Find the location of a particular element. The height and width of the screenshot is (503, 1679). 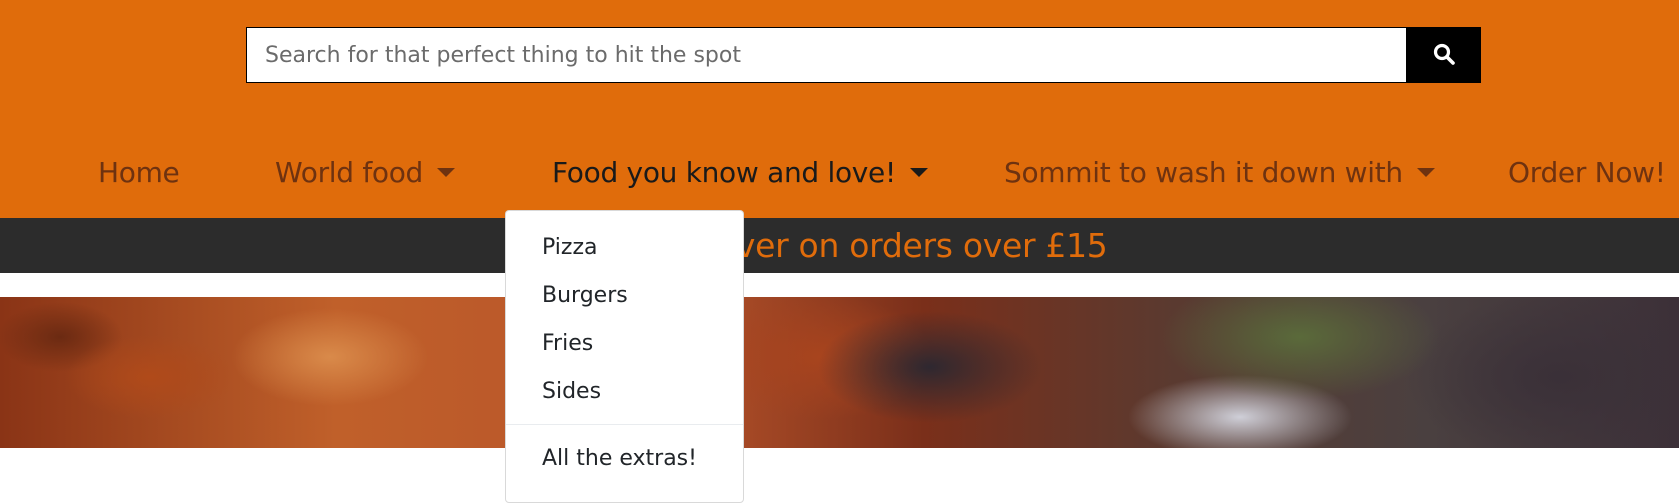

dropdown-item-pizza: Pizza is located at coordinates (624, 247).